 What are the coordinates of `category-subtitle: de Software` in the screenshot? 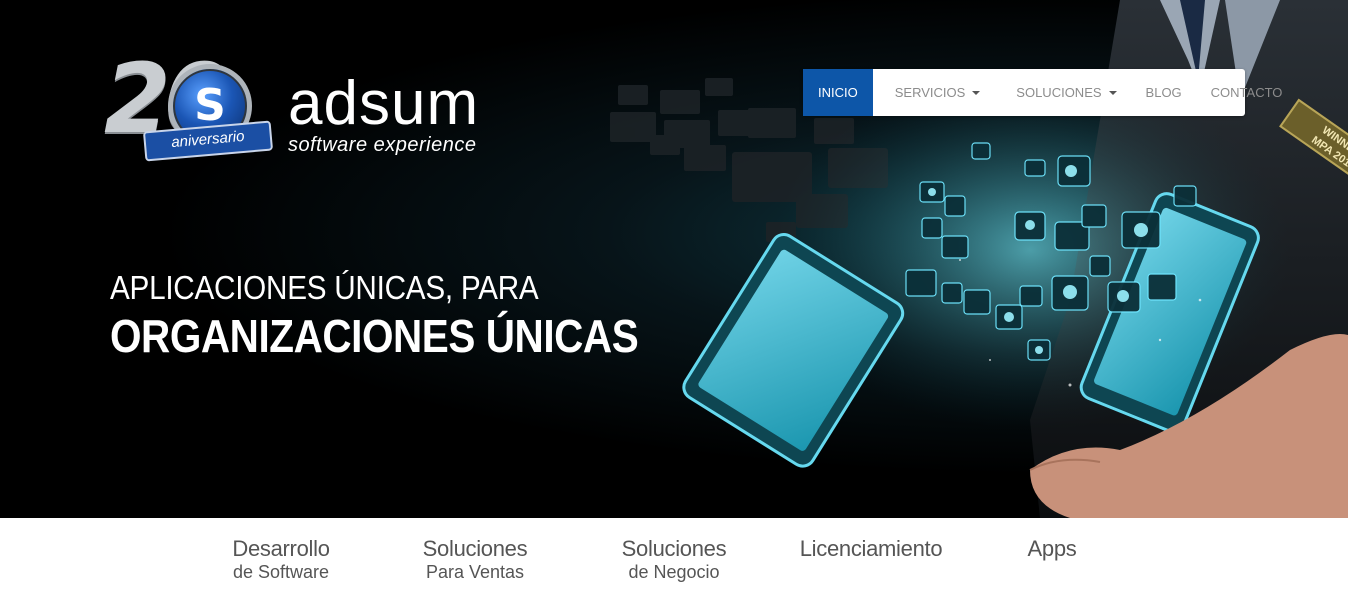 It's located at (281, 572).